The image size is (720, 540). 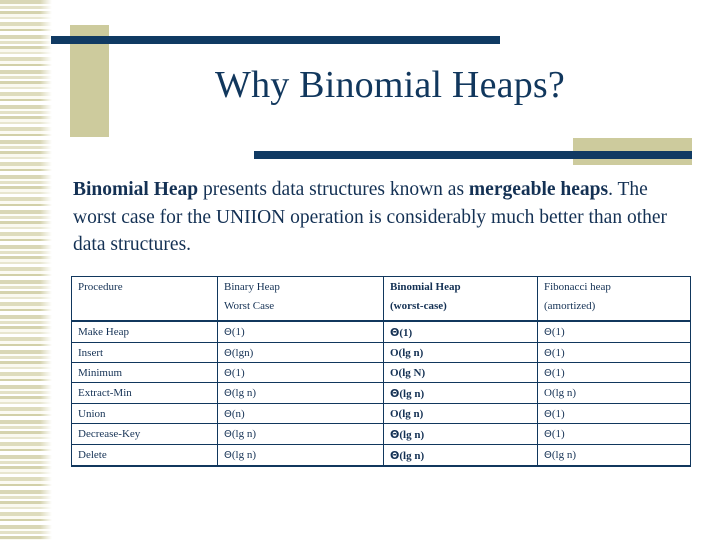 What do you see at coordinates (300, 299) in the screenshot?
I see `column-header-binary-heap: Binary Heap Worst Case` at bounding box center [300, 299].